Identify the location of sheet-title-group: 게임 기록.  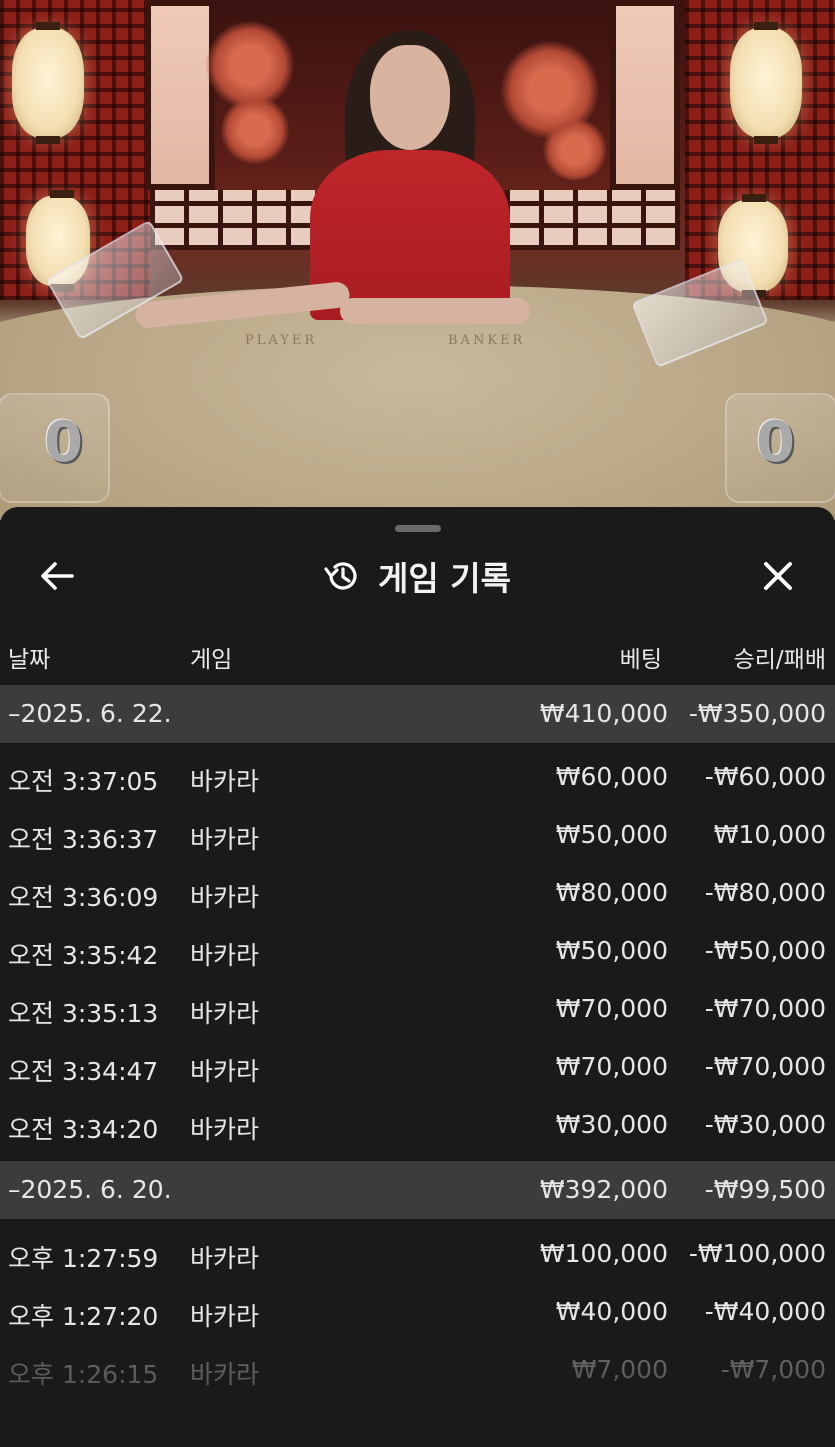
(417, 576).